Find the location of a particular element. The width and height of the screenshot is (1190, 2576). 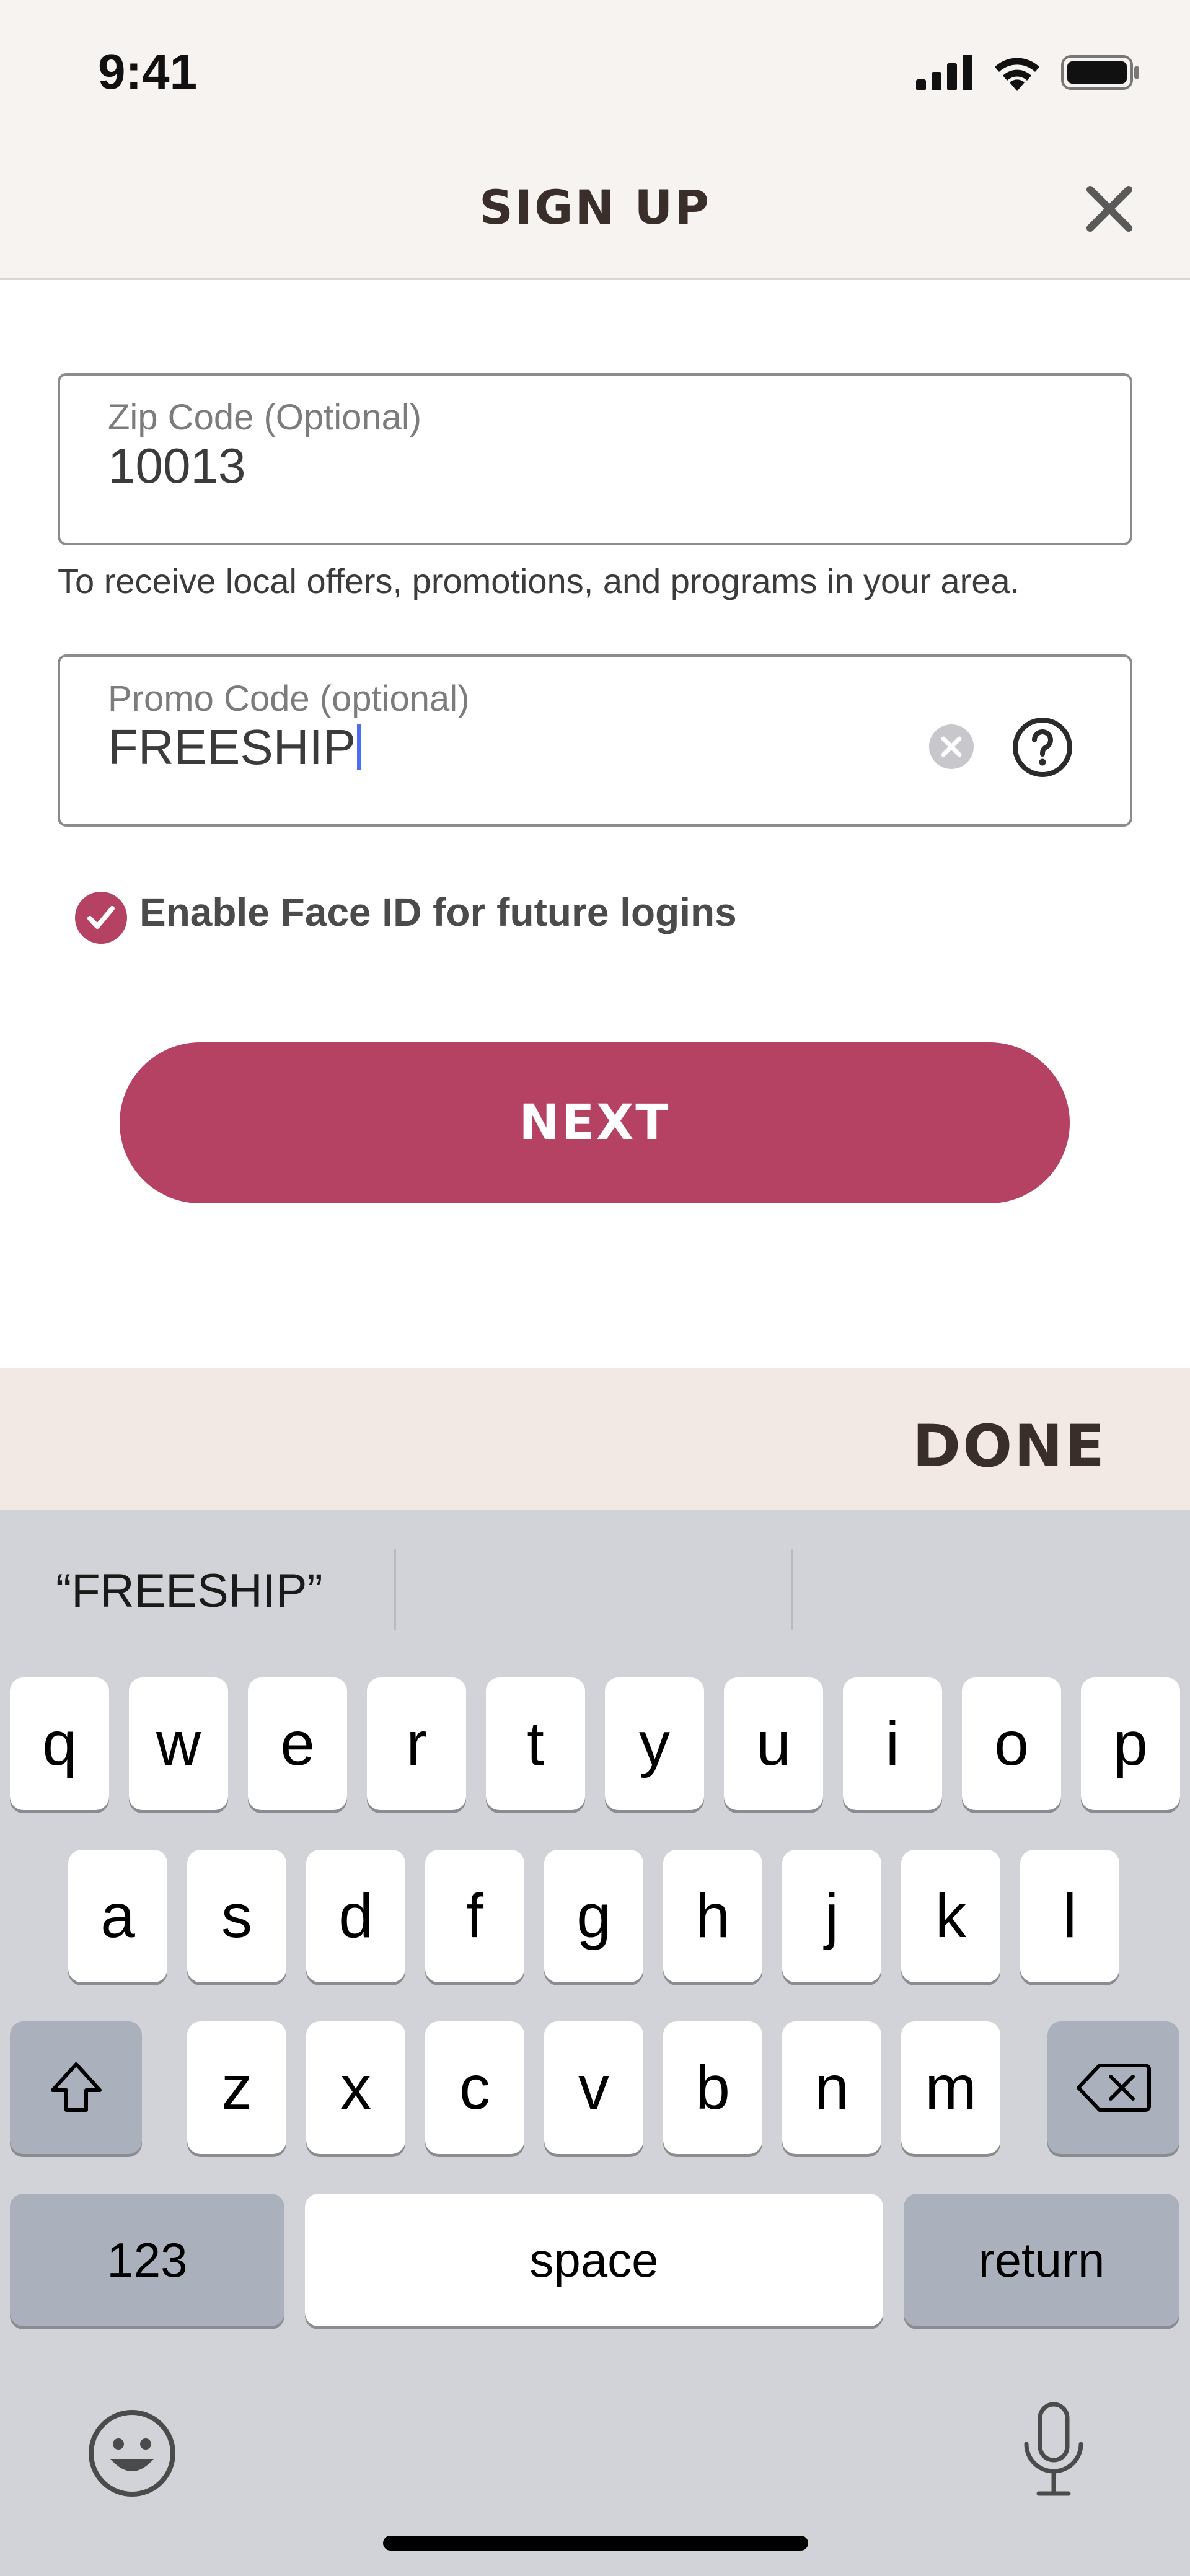

key-i: i is located at coordinates (892, 1744).